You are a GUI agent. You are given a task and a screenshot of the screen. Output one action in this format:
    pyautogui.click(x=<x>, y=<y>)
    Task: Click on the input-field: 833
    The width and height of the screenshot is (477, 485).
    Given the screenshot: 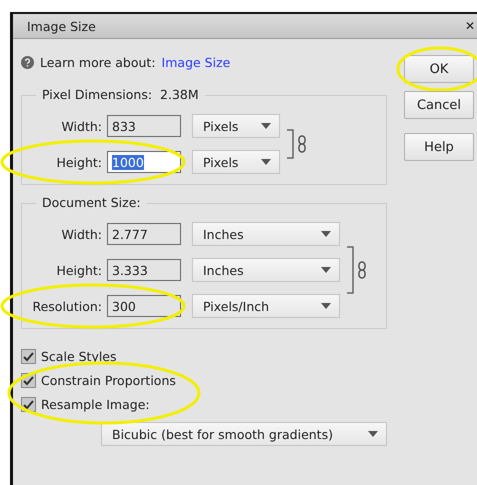 What is the action you would take?
    pyautogui.click(x=144, y=126)
    